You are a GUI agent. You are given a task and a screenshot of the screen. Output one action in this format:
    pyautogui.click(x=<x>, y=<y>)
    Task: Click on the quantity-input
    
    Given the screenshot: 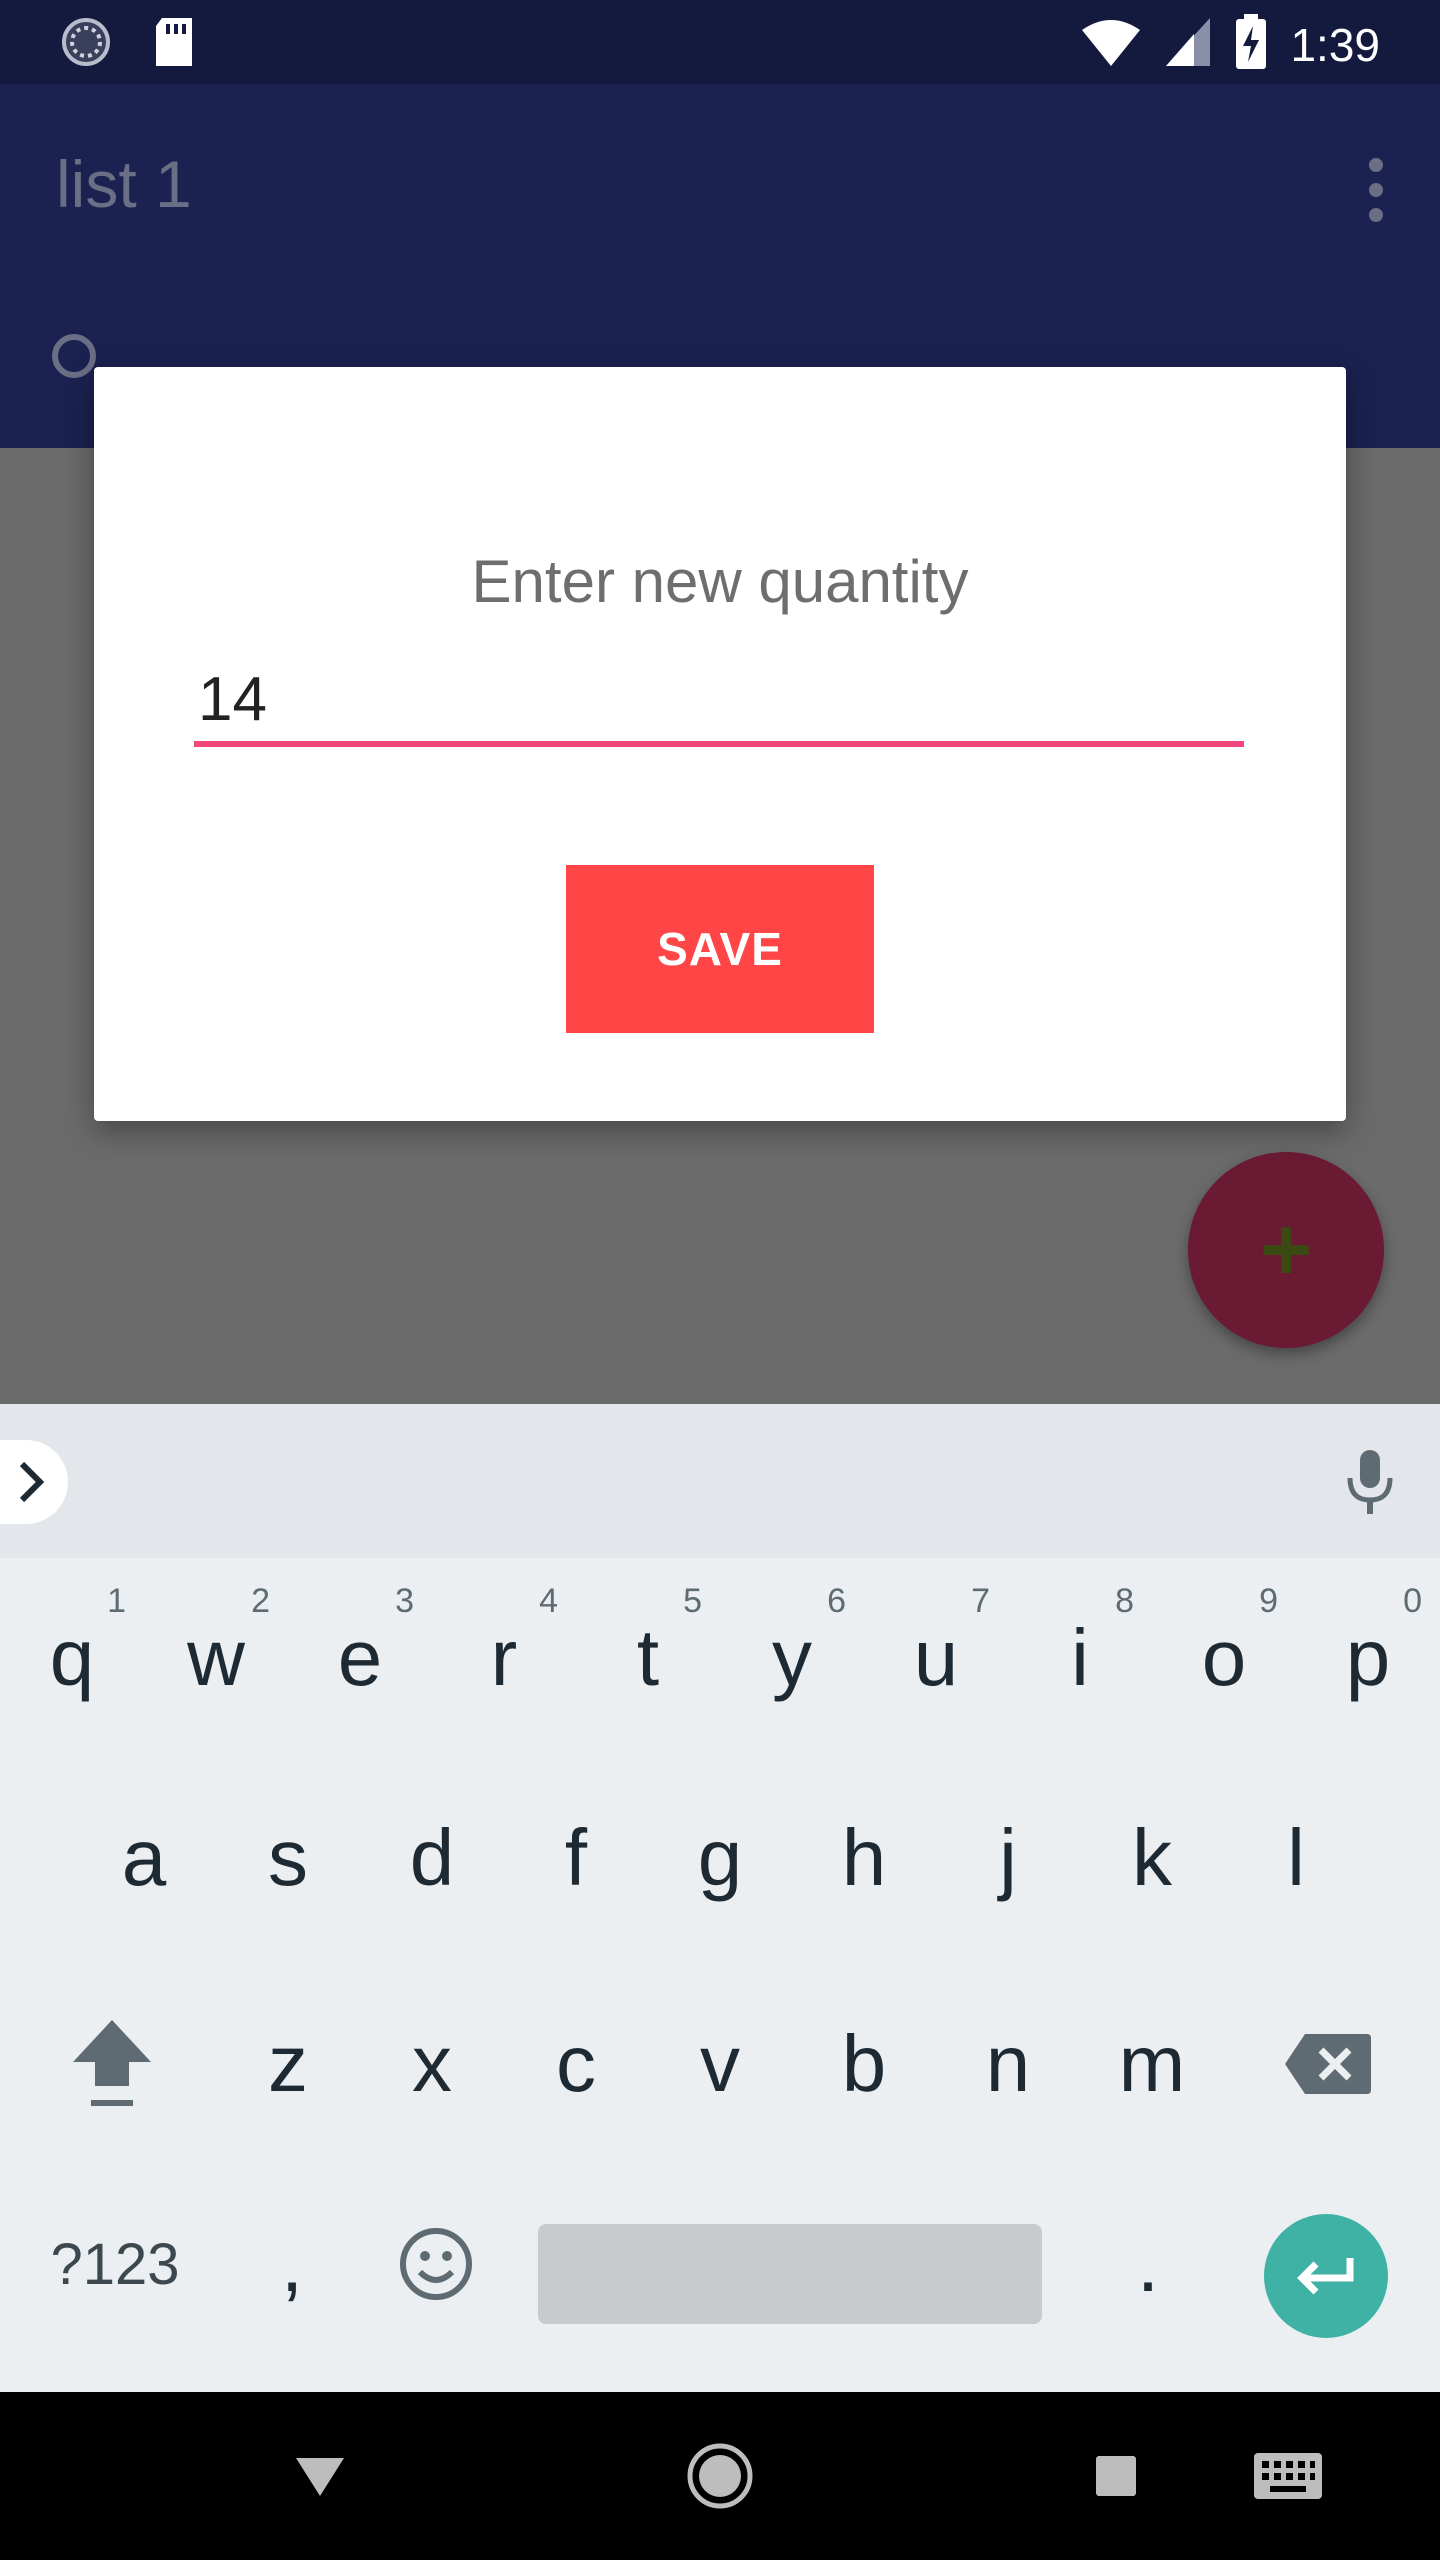 What is the action you would take?
    pyautogui.click(x=719, y=702)
    